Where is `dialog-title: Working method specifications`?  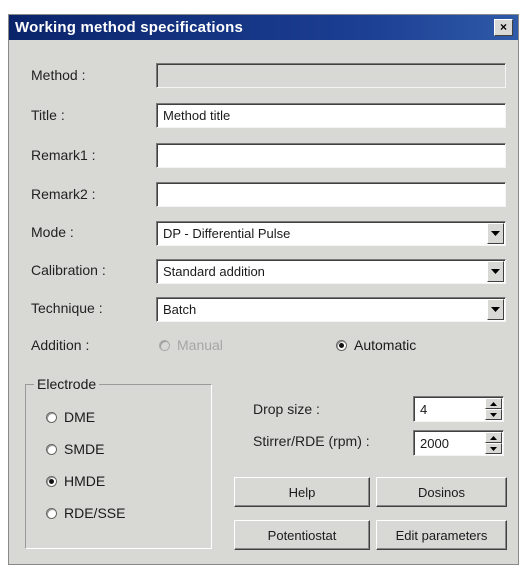 dialog-title: Working method specifications is located at coordinates (129, 27).